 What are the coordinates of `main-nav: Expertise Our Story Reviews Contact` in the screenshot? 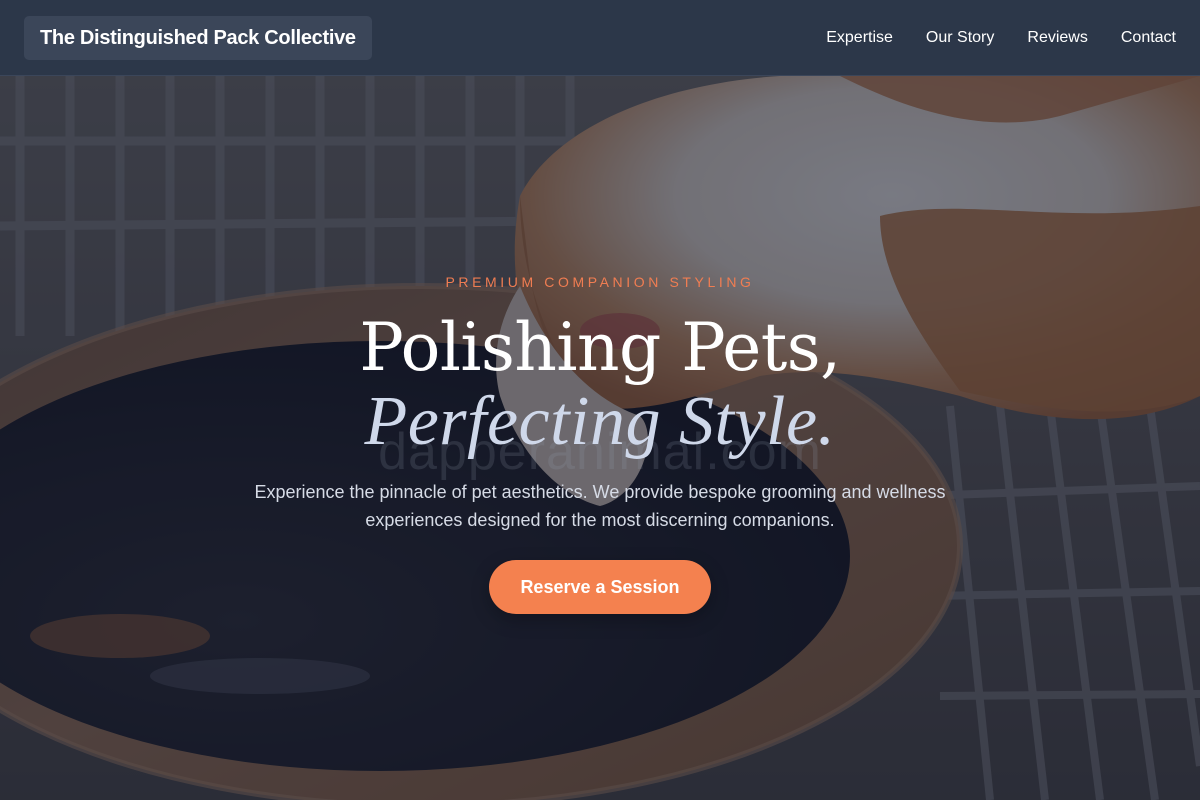 It's located at (1001, 38).